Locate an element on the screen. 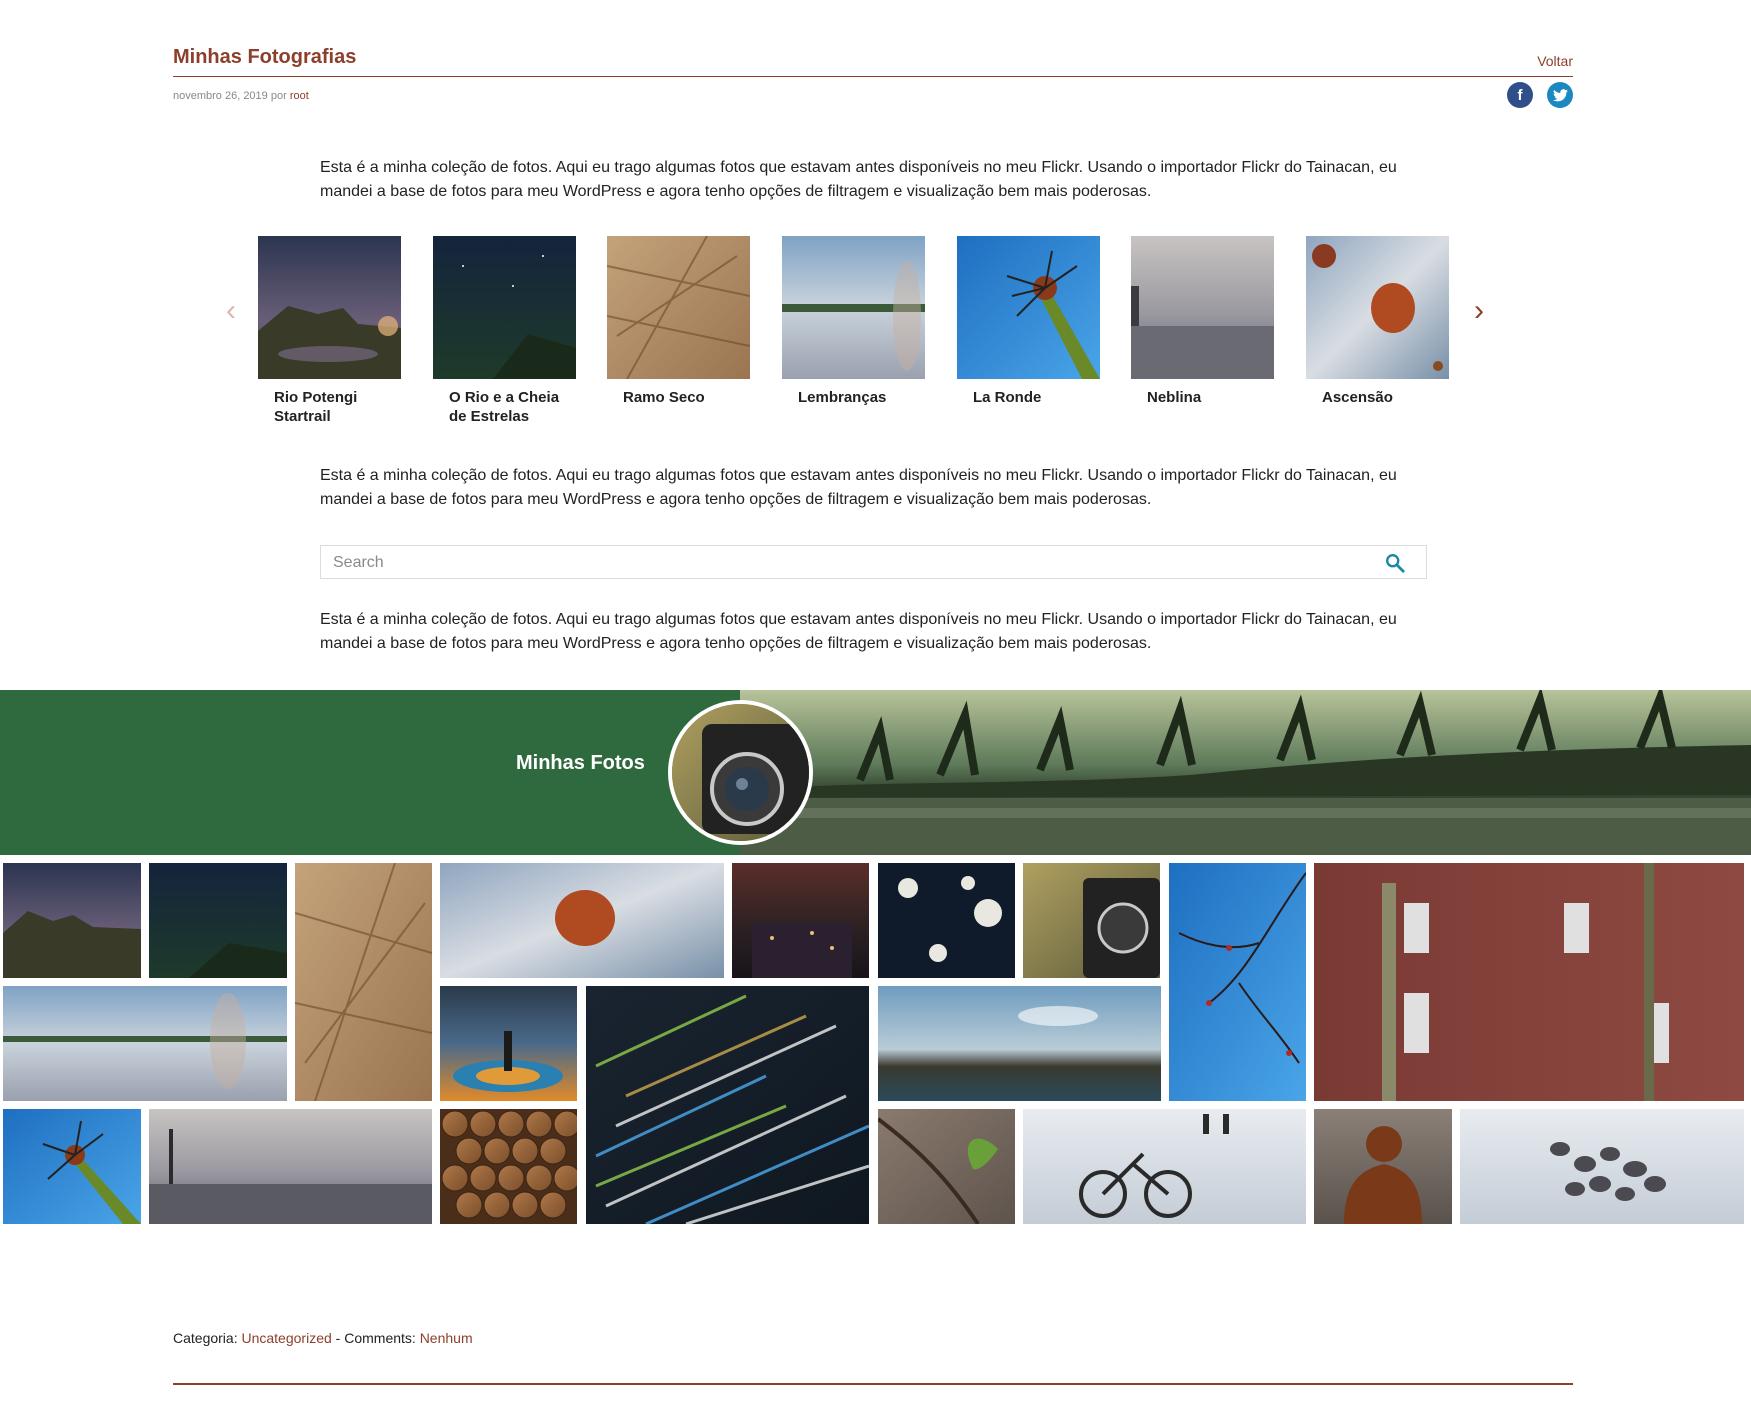  carousel-item: Lembranças is located at coordinates (853, 321).